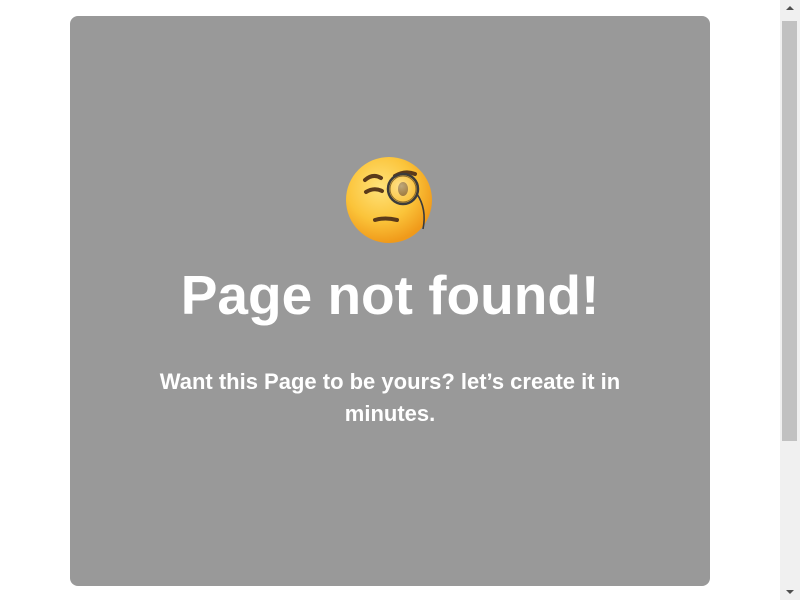 The width and height of the screenshot is (800, 600). I want to click on scroll-up-button, so click(790, 8).